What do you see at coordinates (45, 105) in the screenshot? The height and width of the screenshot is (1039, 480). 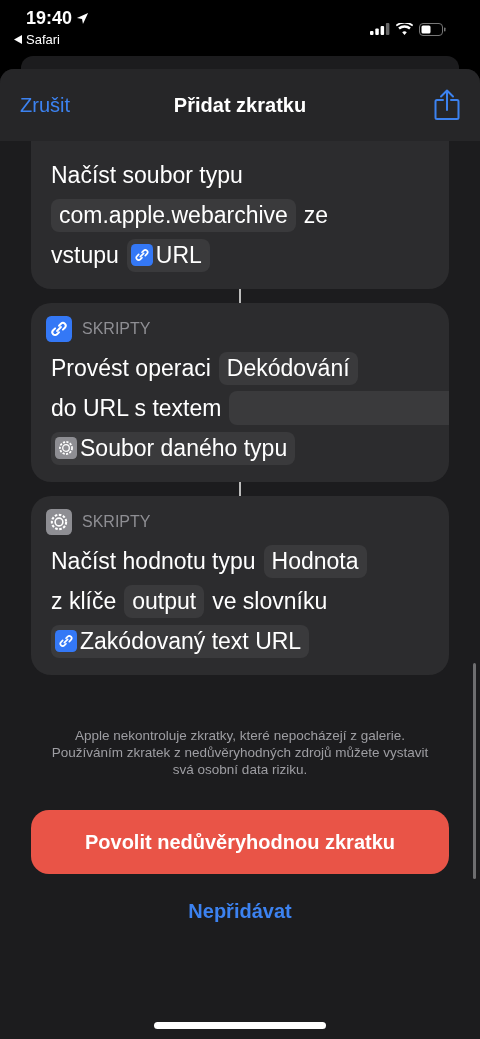 I see `cancel-button: Zrušit` at bounding box center [45, 105].